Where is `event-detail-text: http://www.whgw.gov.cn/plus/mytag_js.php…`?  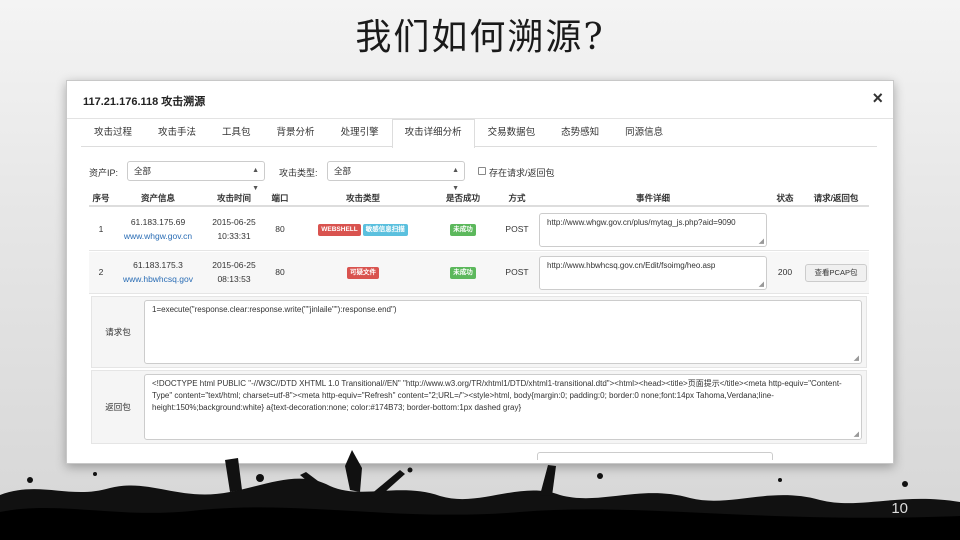
event-detail-text: http://www.whgw.gov.cn/plus/mytag_js.php… is located at coordinates (641, 222).